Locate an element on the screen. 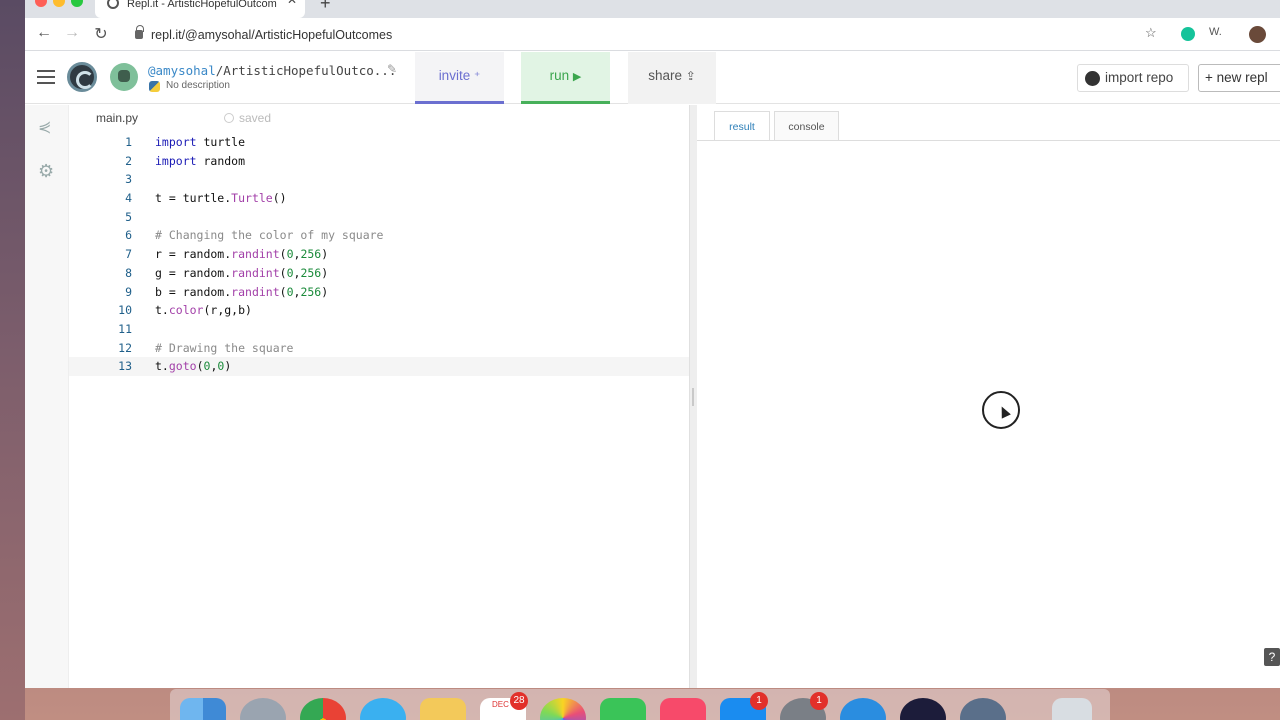 This screenshot has width=1280, height=720. siri-icon is located at coordinates (923, 709).